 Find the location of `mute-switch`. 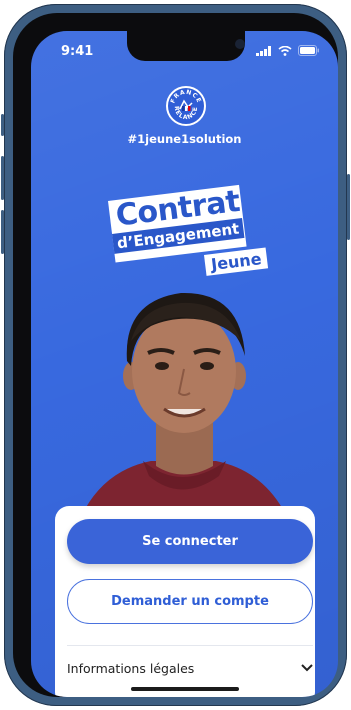

mute-switch is located at coordinates (2, 125).